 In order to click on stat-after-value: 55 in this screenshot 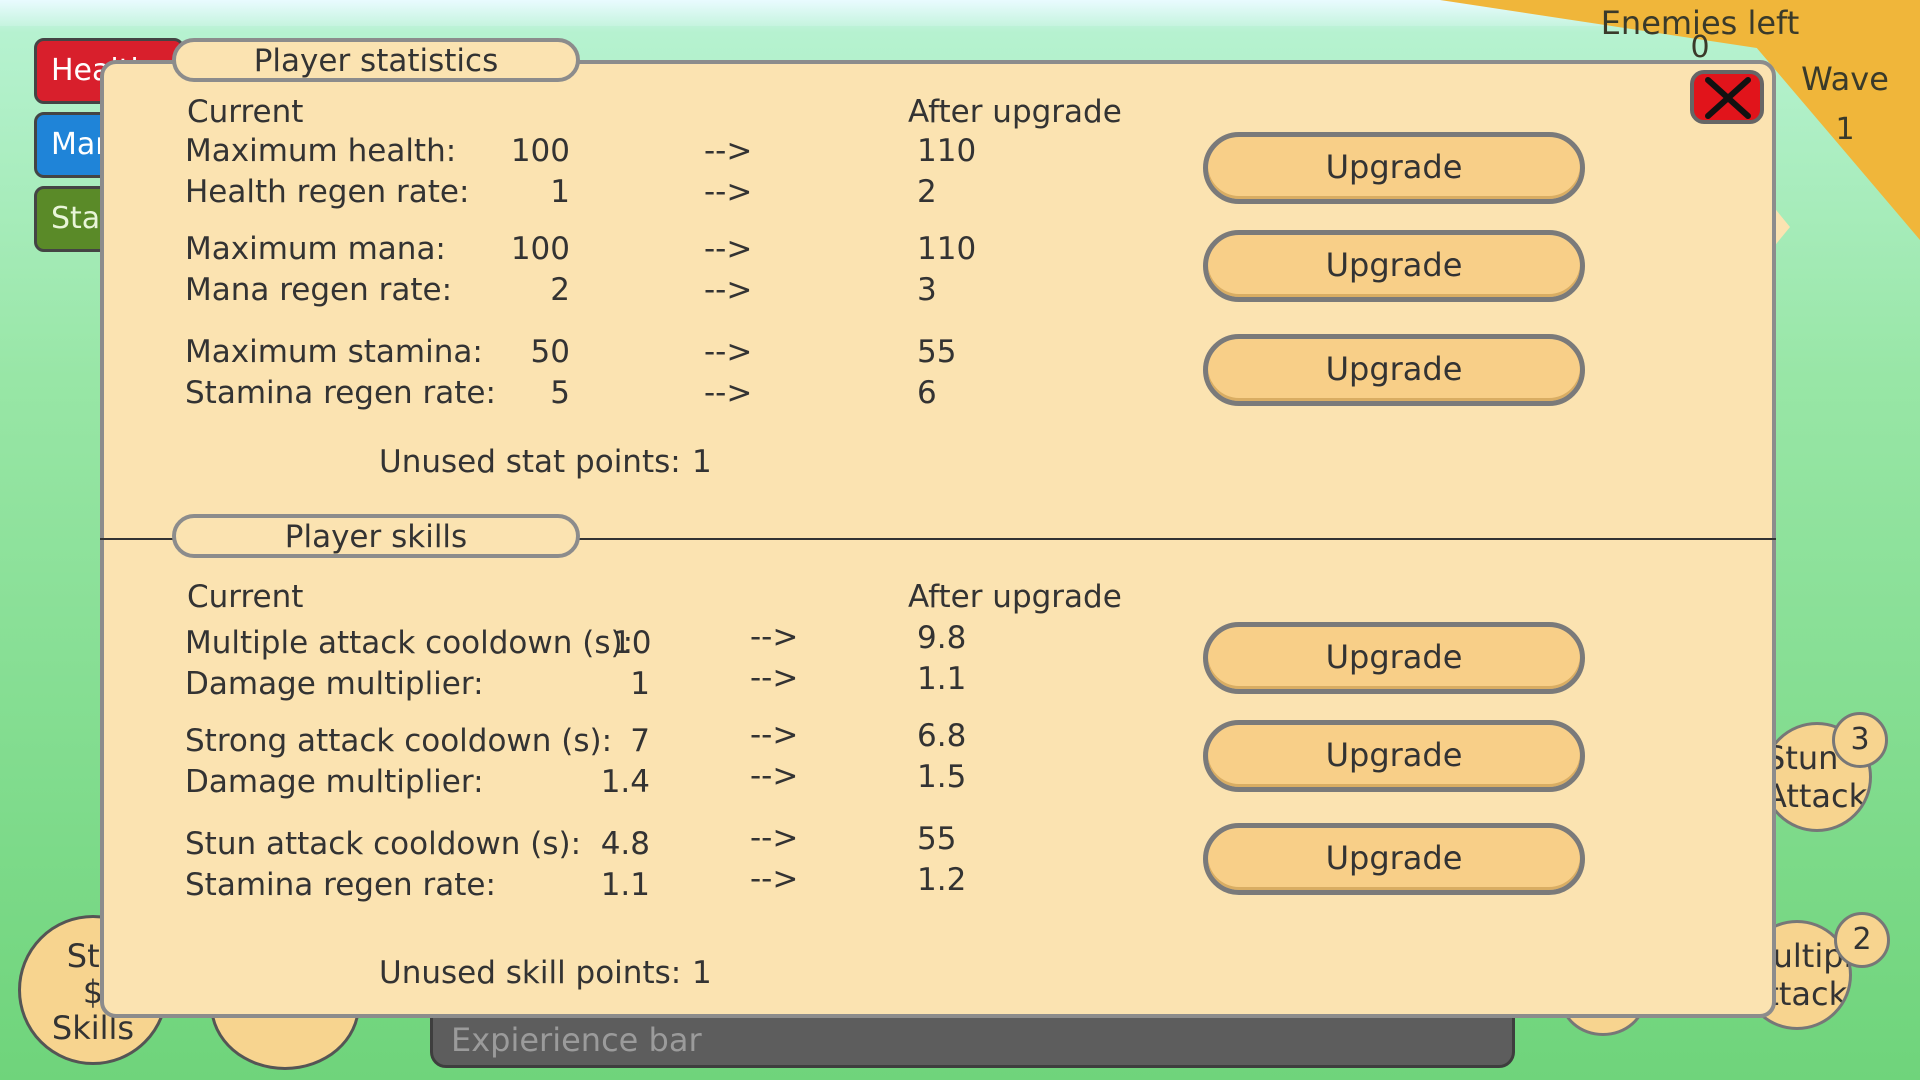, I will do `click(937, 352)`.